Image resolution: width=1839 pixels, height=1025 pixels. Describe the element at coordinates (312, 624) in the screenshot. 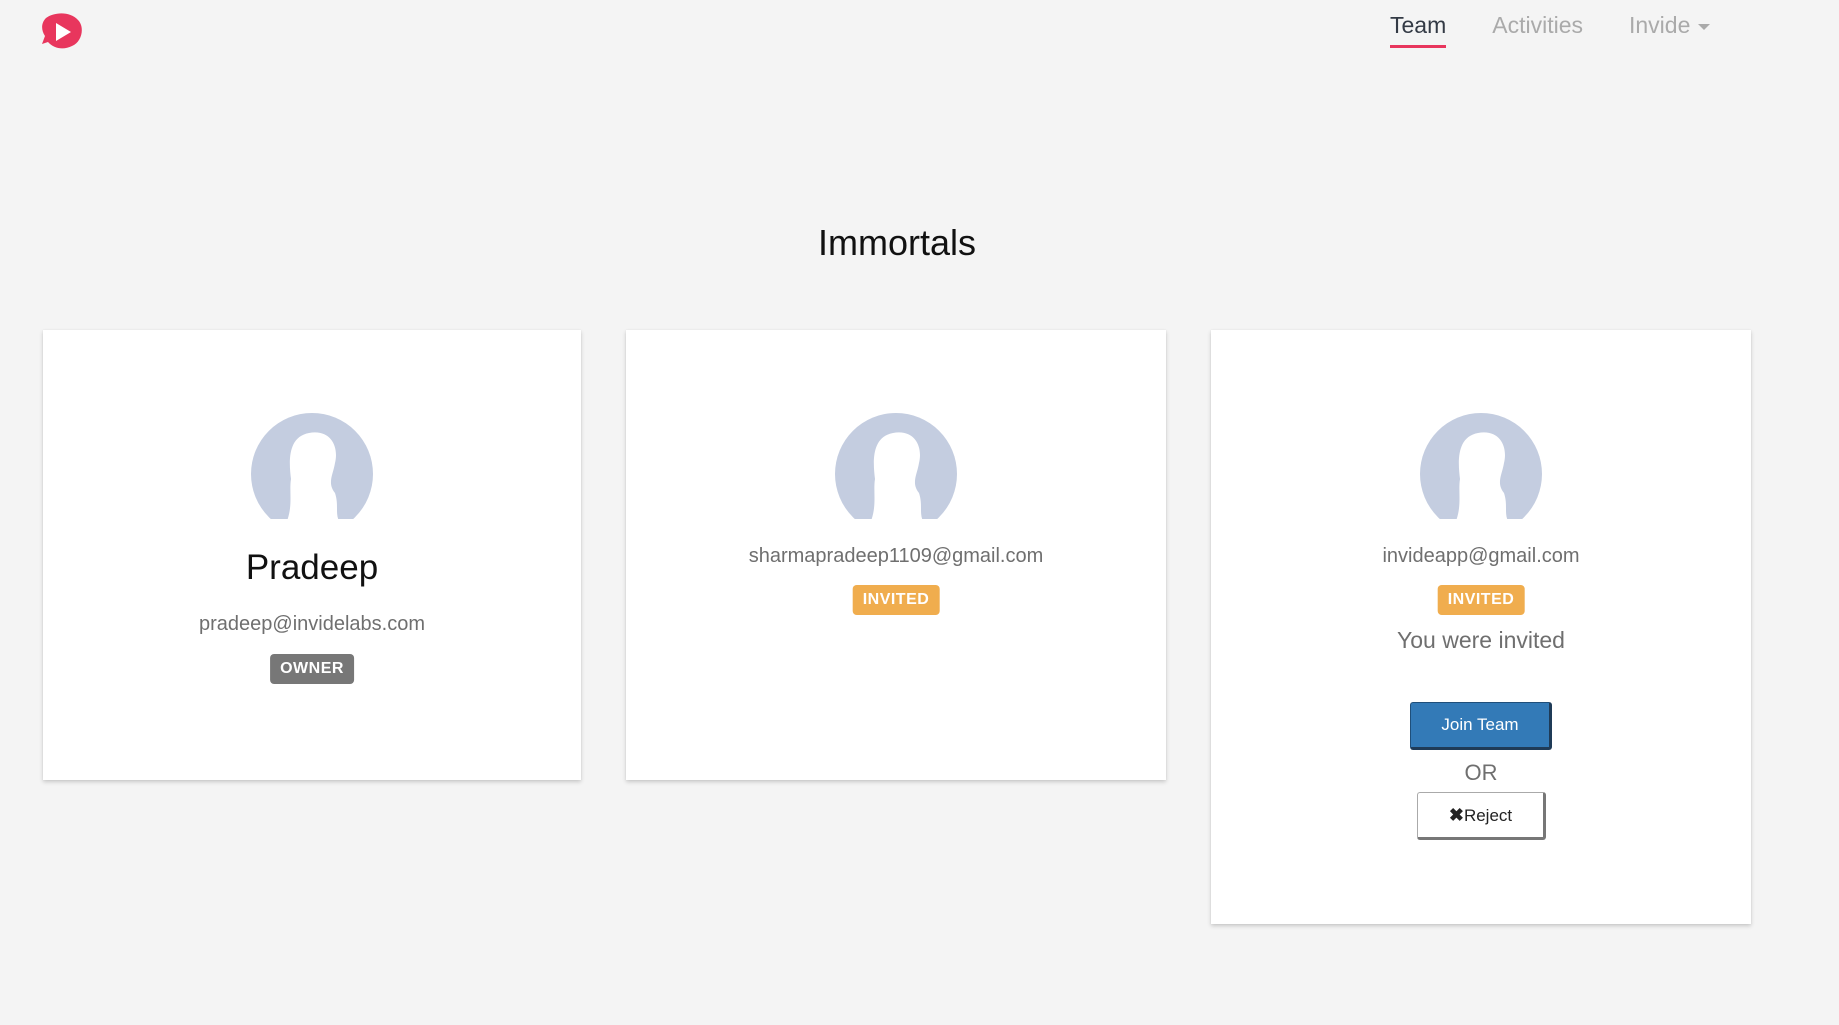

I see `member-email: pradeep@invidelabs.com` at that location.